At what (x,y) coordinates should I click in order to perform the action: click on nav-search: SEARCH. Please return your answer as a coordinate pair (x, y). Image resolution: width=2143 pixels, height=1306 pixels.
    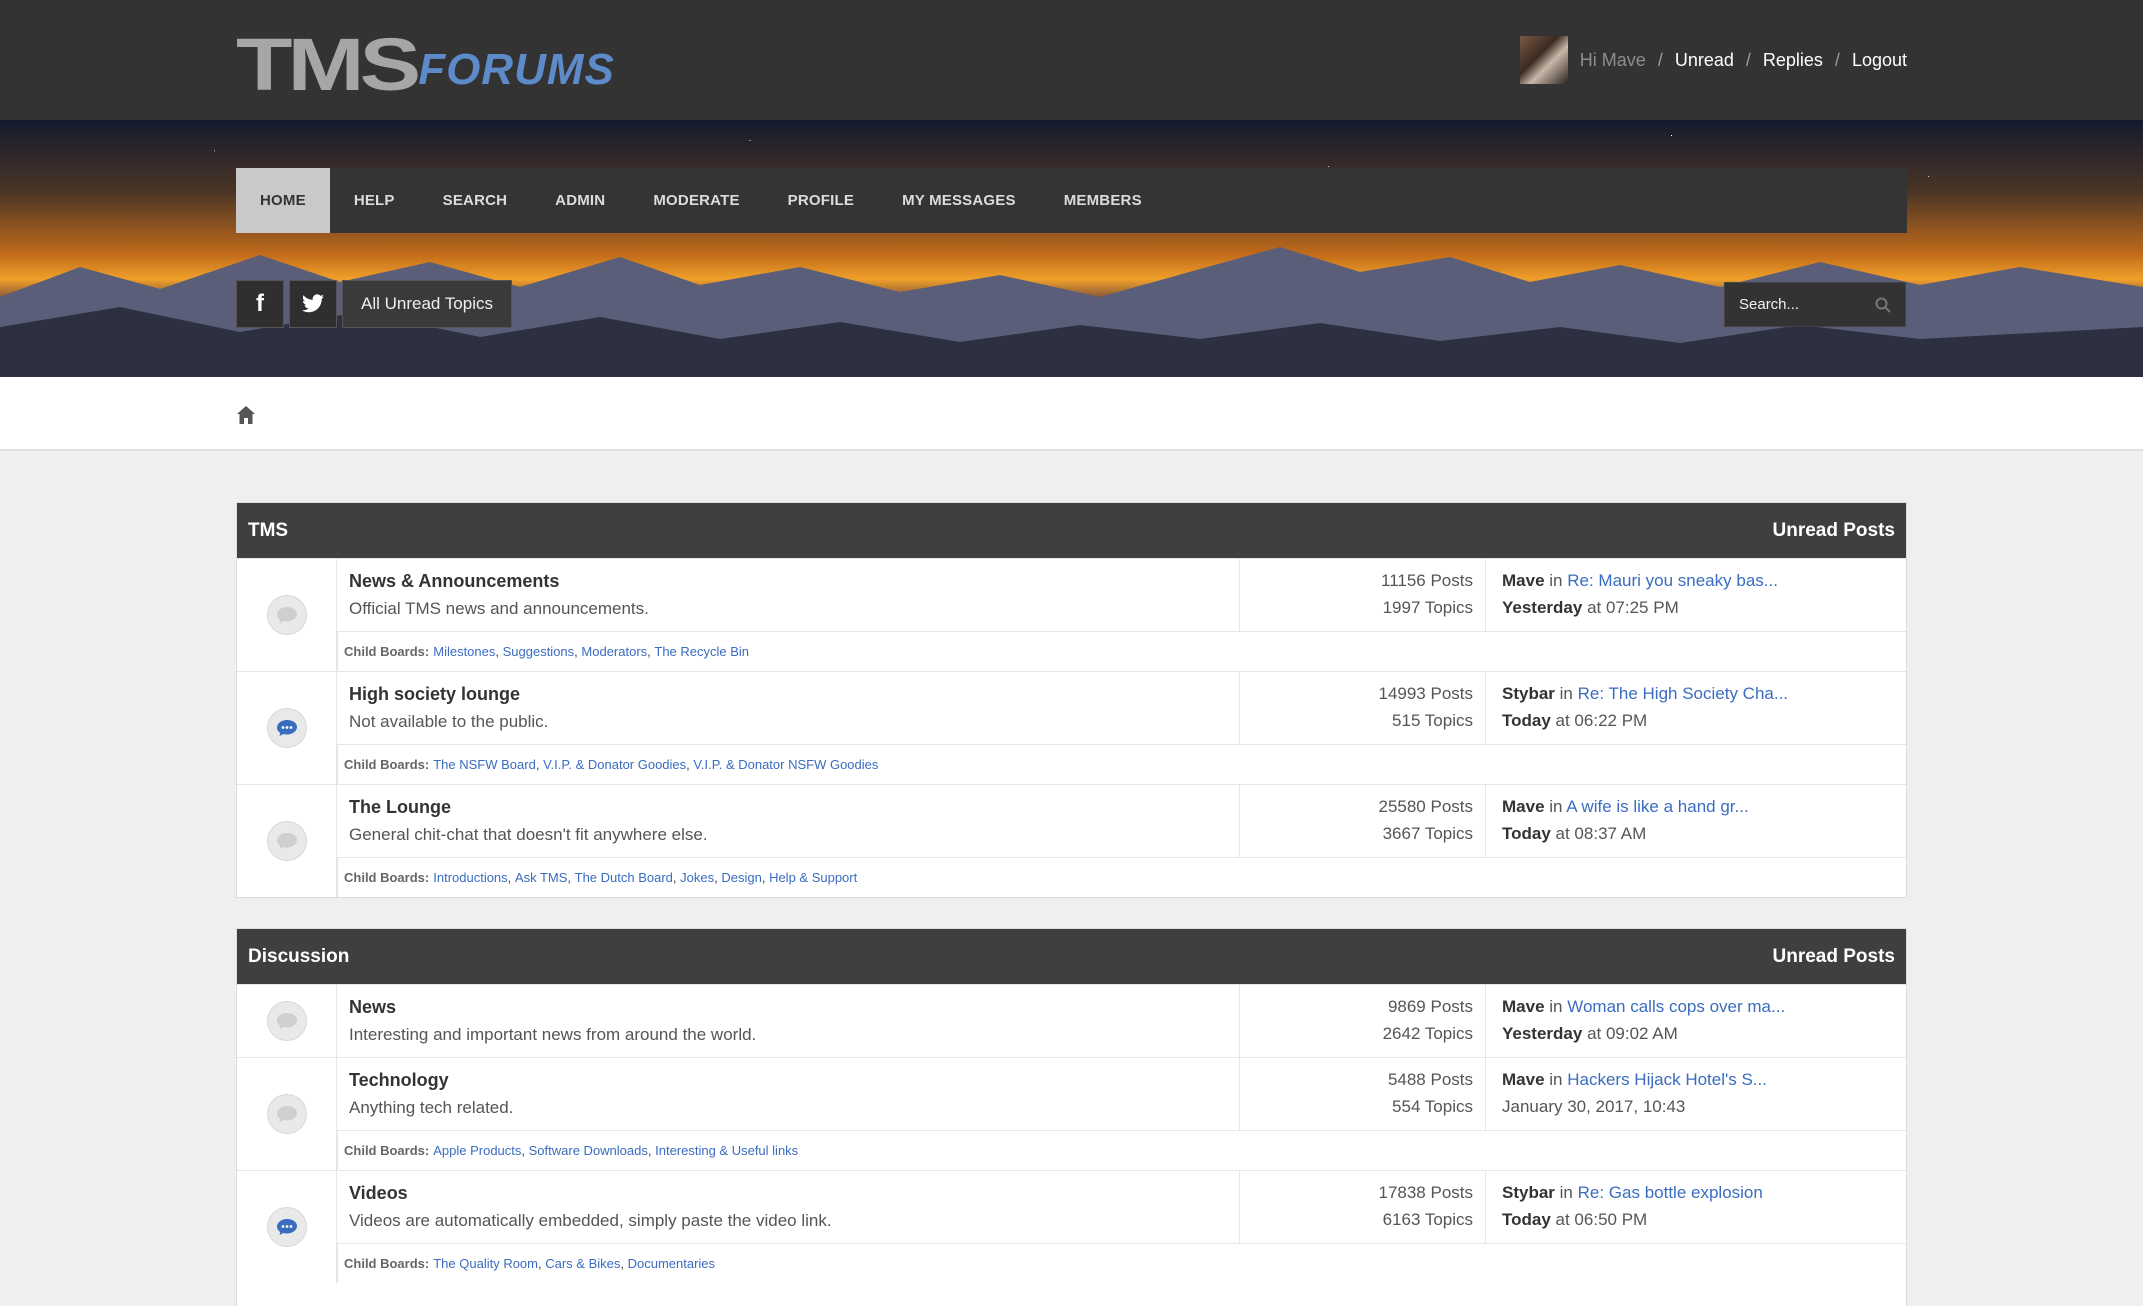
    Looking at the image, I should click on (475, 200).